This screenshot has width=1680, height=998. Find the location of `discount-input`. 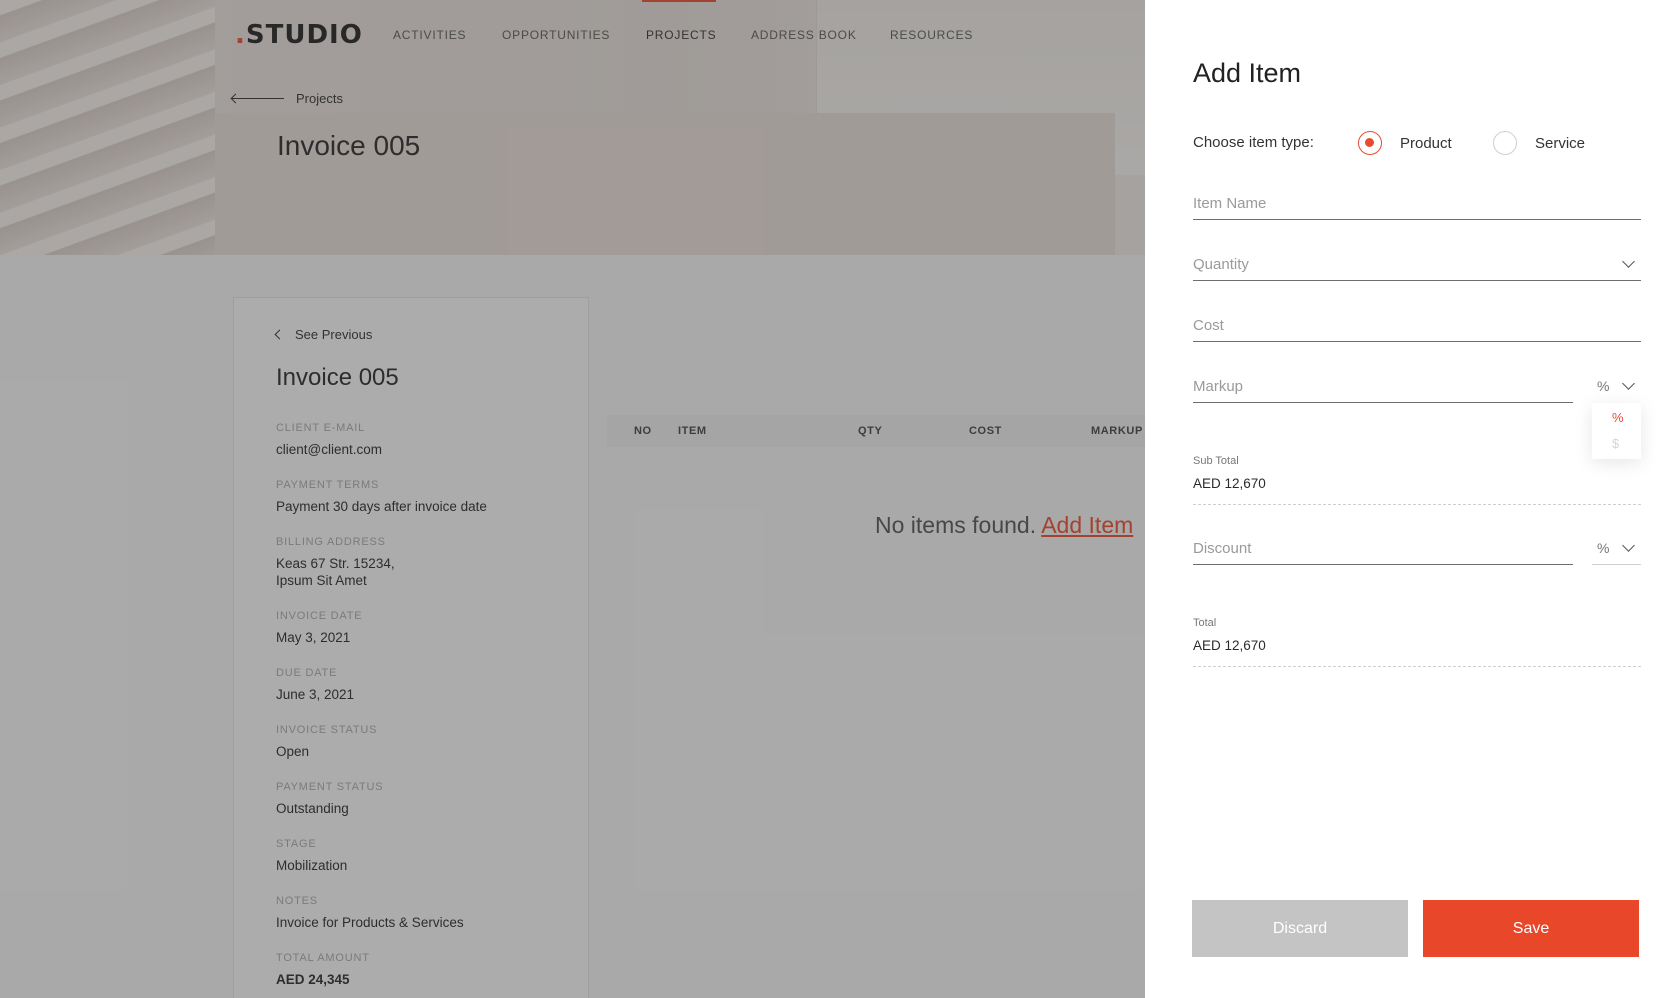

discount-input is located at coordinates (1383, 548).